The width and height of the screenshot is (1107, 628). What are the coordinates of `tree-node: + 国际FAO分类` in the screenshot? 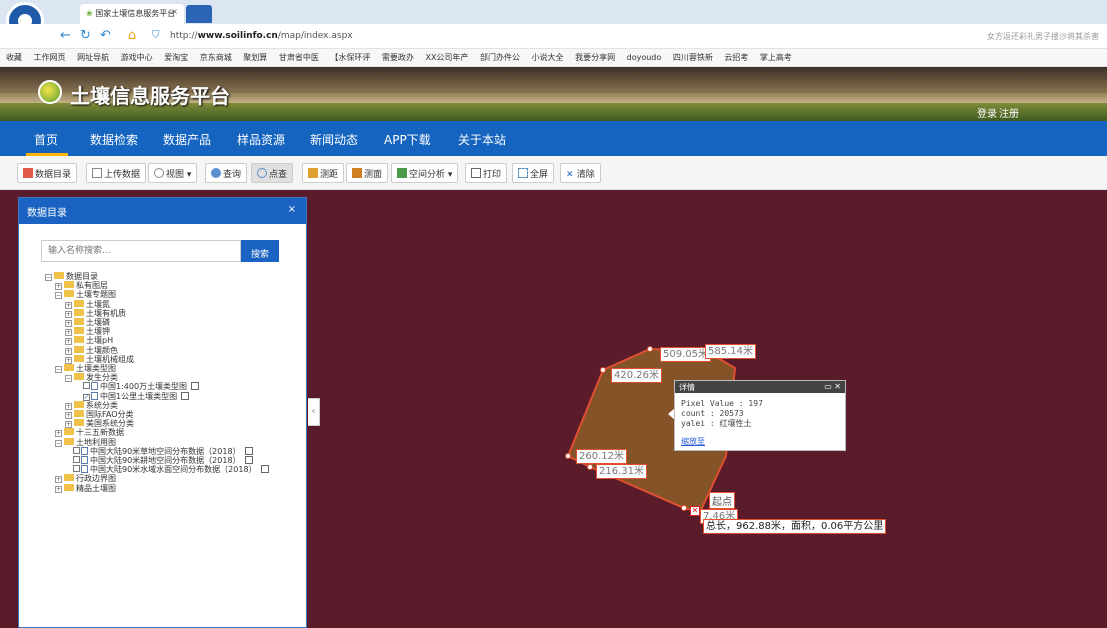 It's located at (157, 415).